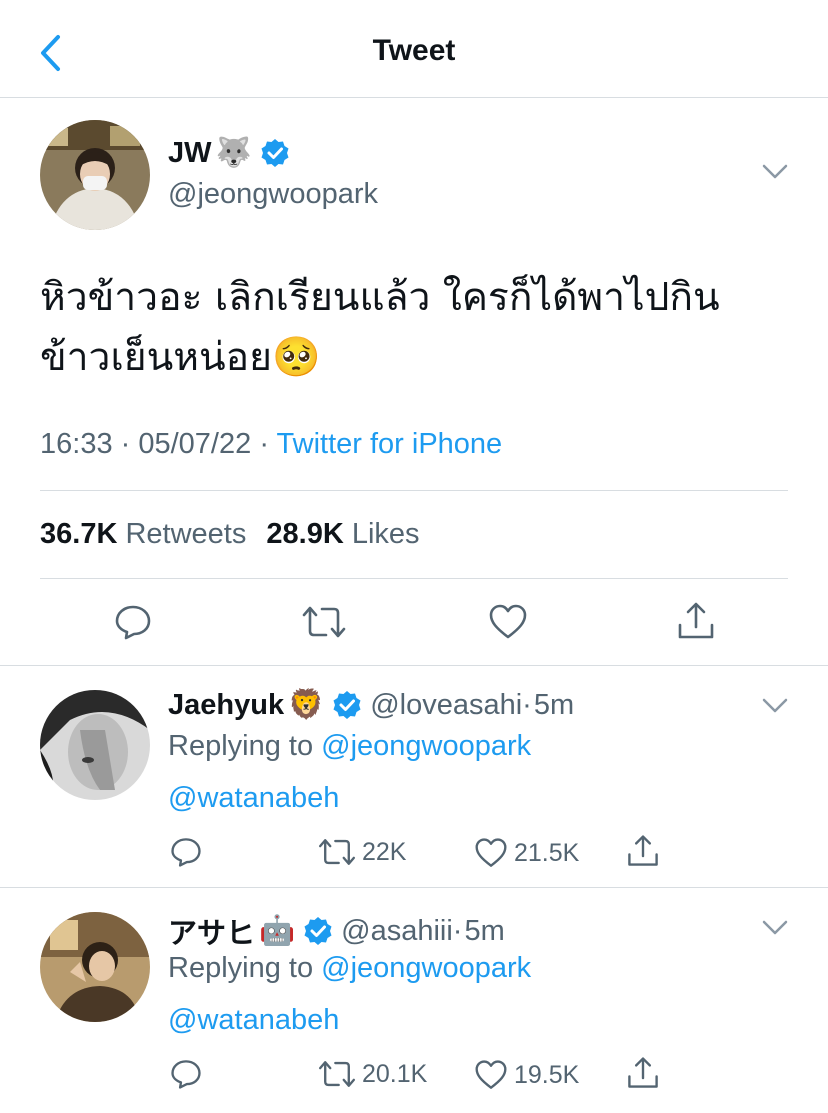  I want to click on tweet-text-line: ข้าวเย็นหน่อย, so click(156, 357).